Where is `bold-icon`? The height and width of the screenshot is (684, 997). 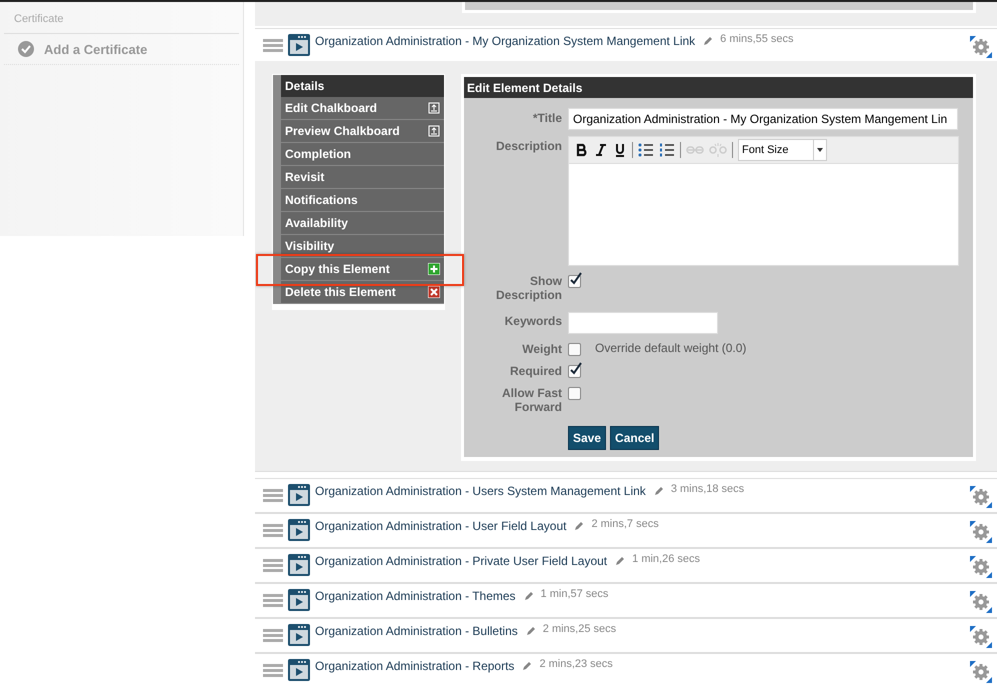 bold-icon is located at coordinates (582, 150).